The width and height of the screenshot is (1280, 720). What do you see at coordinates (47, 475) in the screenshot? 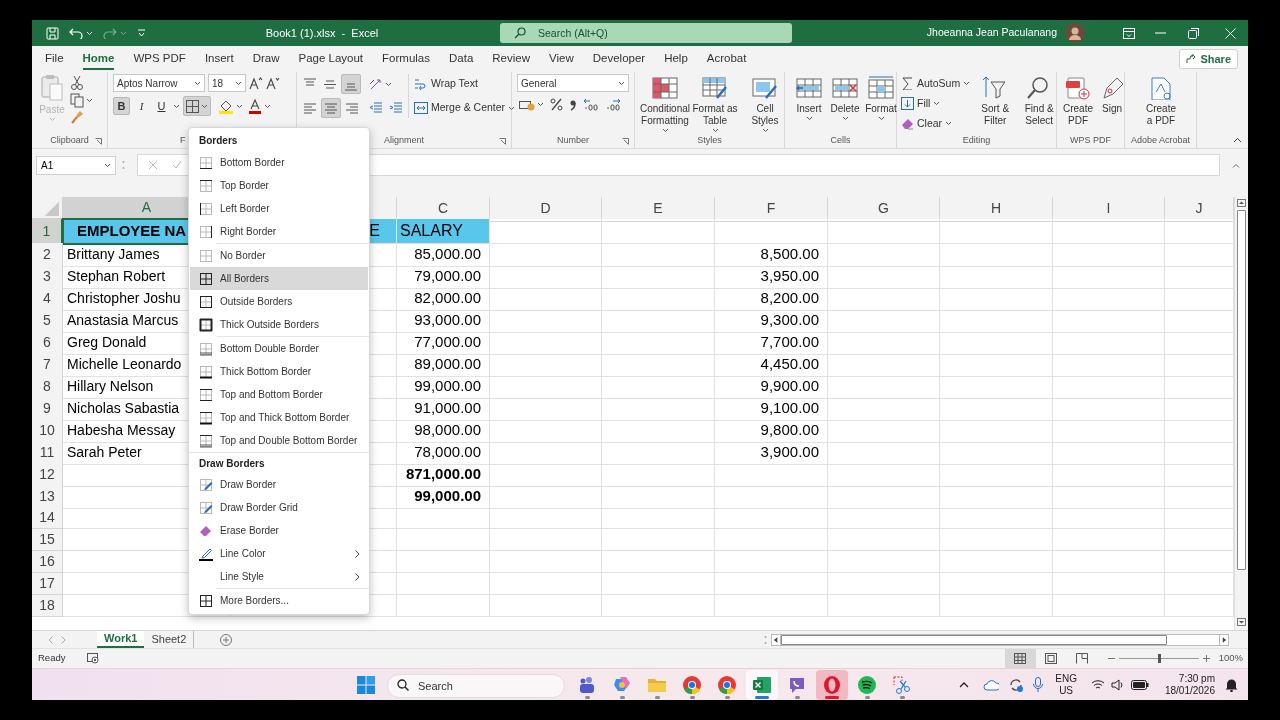
I see `row-header: 12` at bounding box center [47, 475].